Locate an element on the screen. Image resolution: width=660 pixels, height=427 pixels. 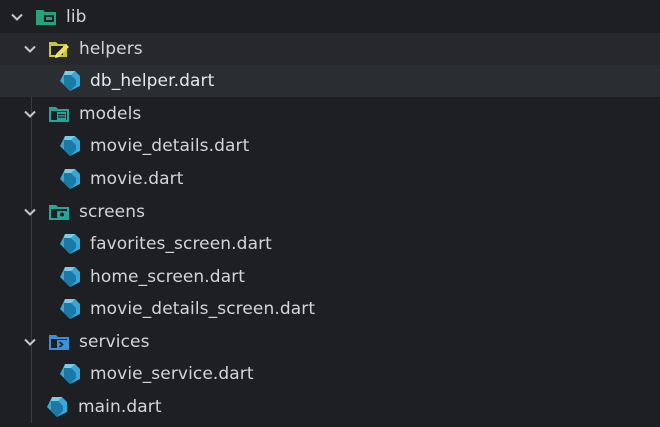
tree-item-label: movie_service.dart is located at coordinates (172, 374).